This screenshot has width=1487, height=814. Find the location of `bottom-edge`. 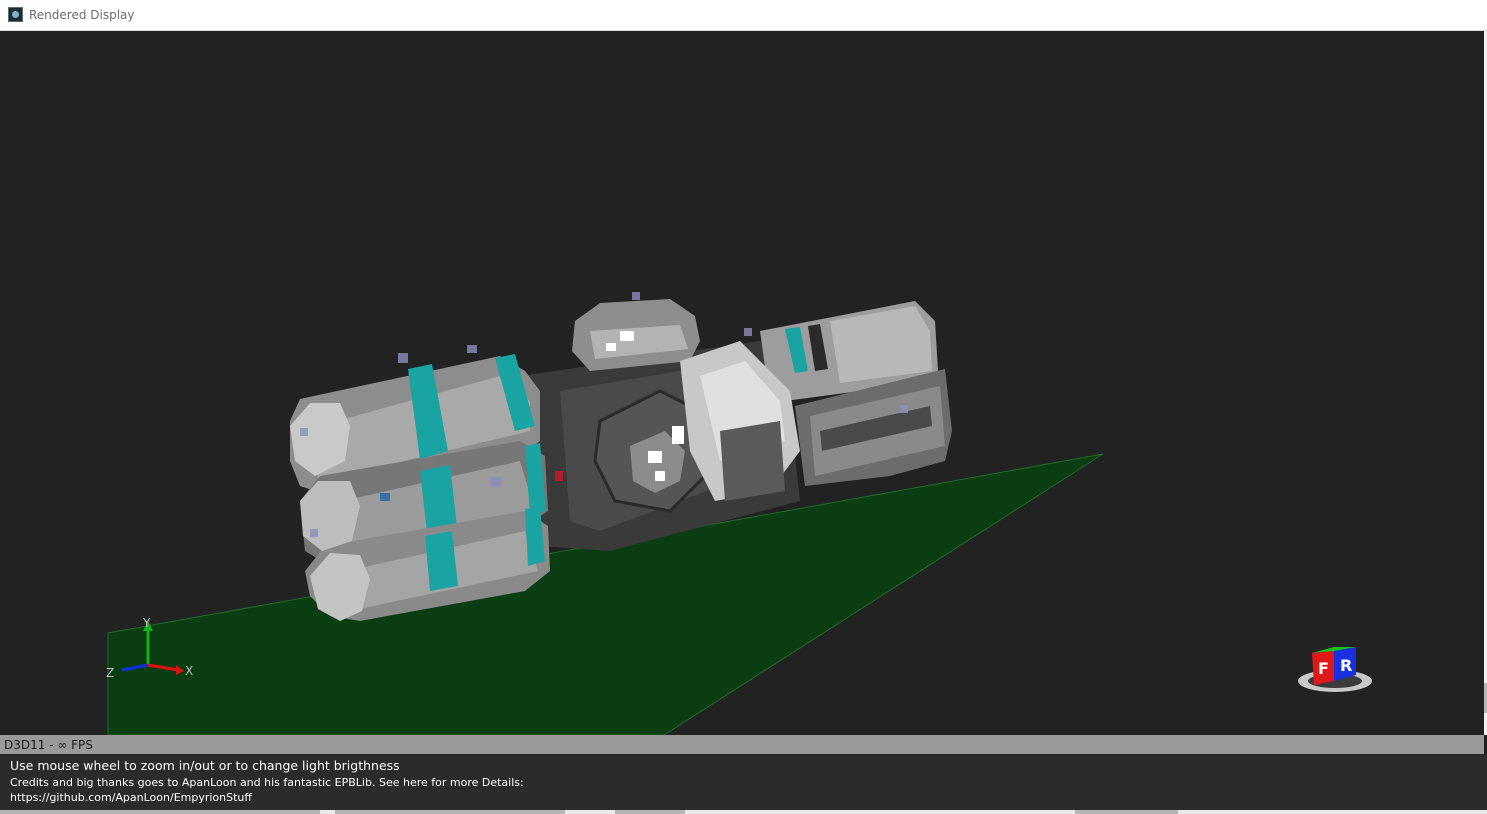

bottom-edge is located at coordinates (743, 812).